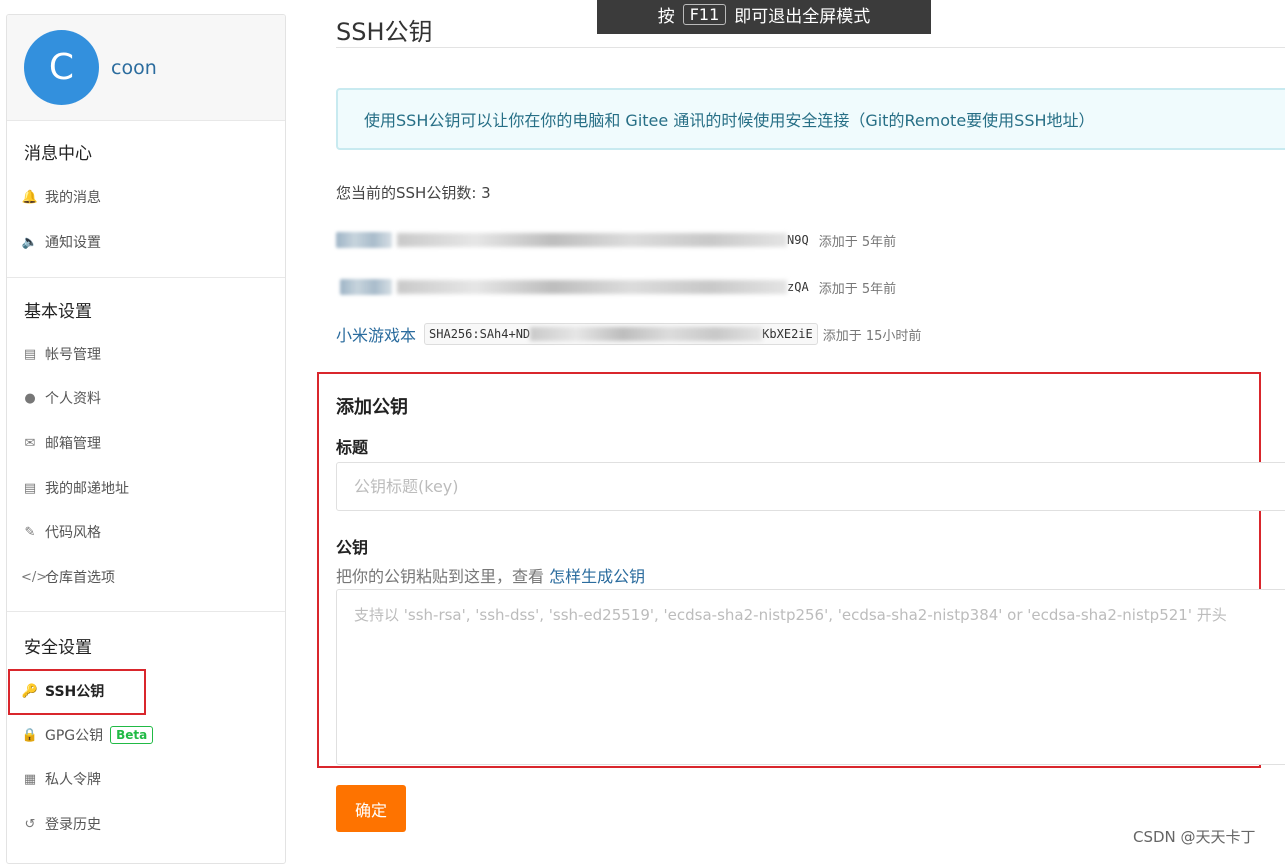 This screenshot has width=1285, height=864. Describe the element at coordinates (798, 287) in the screenshot. I see `fingerprint-end: zQA` at that location.